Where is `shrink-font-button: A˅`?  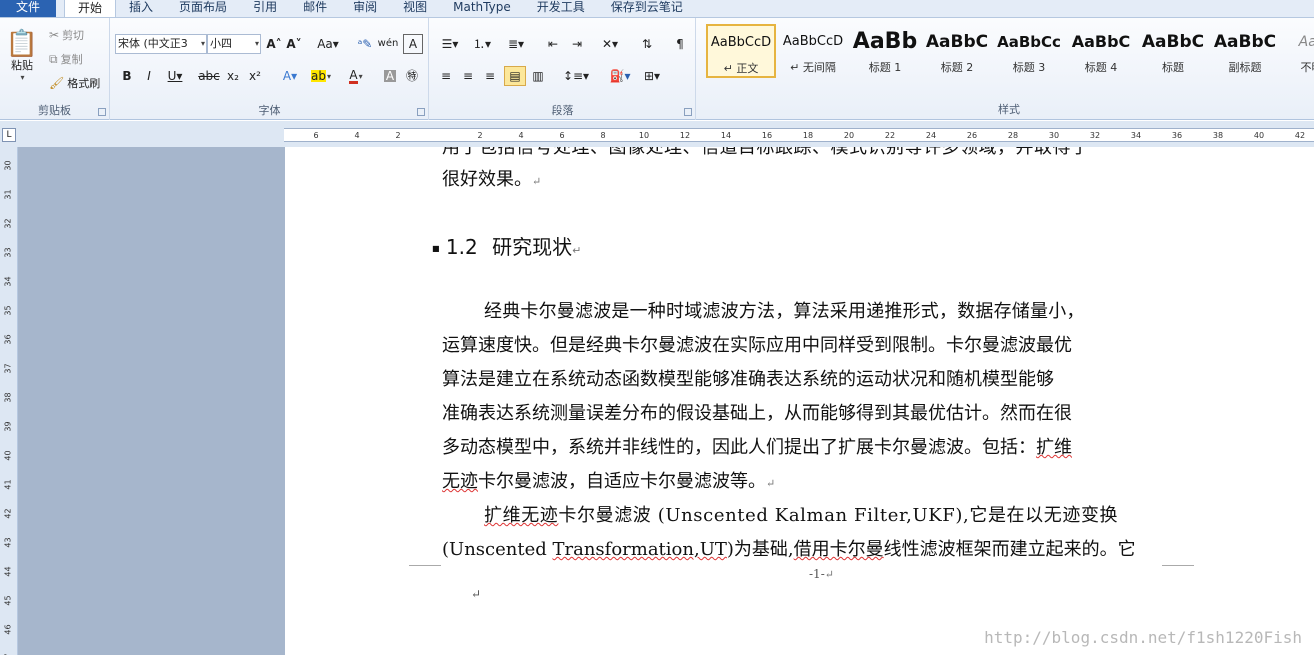 shrink-font-button: A˅ is located at coordinates (294, 44).